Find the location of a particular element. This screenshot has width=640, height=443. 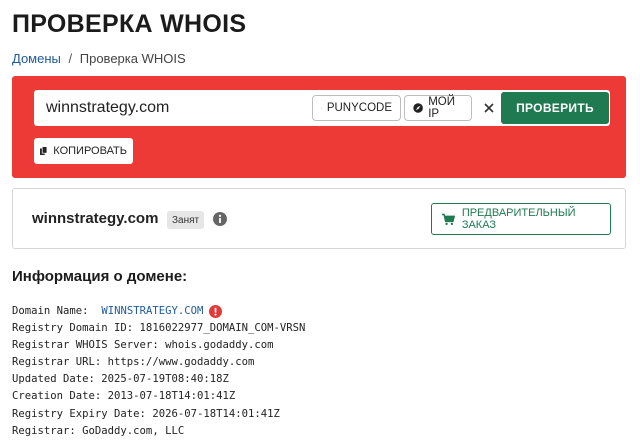

breadcrumb-current: Проверка WHOIS is located at coordinates (132, 58).